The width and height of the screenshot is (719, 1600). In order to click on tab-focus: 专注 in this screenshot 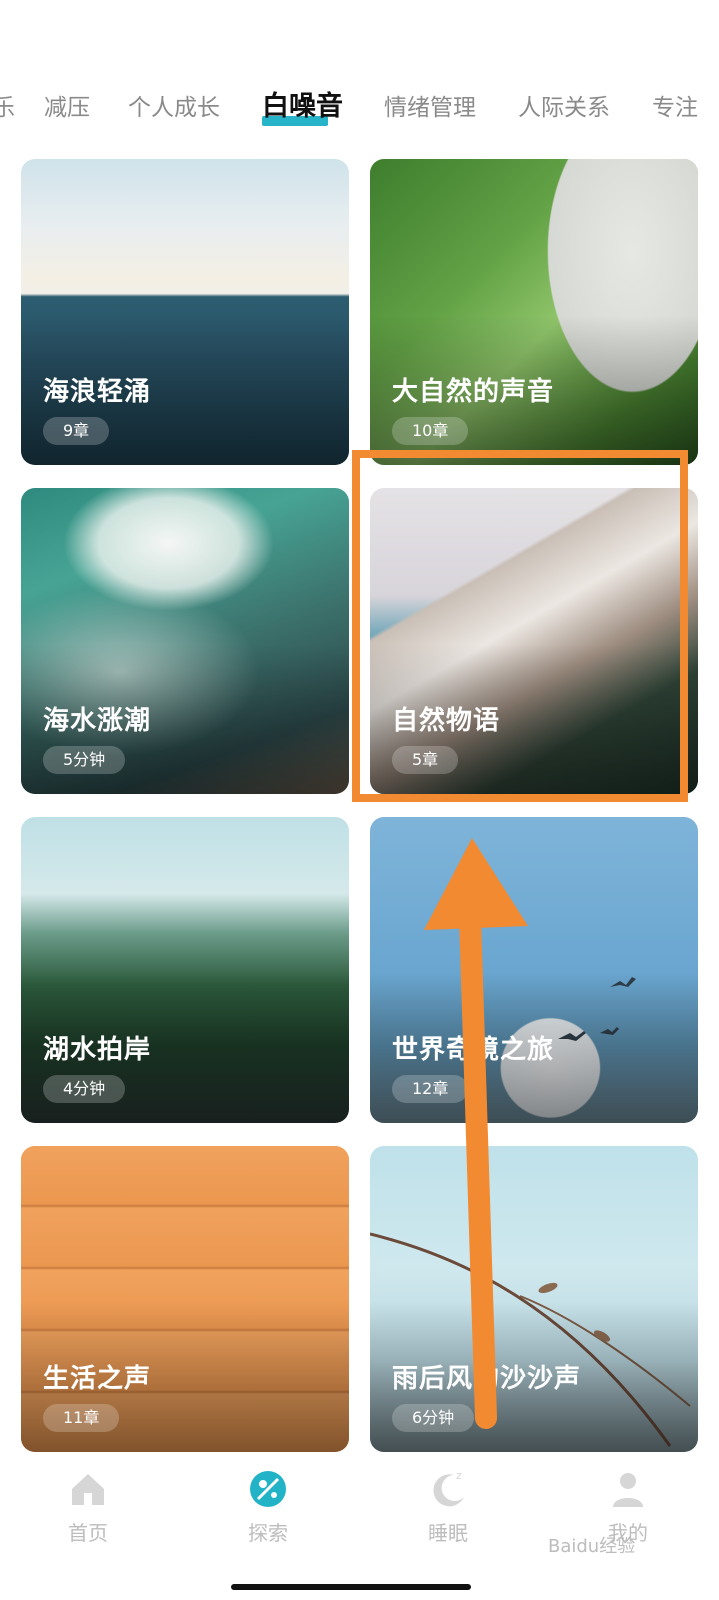, I will do `click(675, 105)`.